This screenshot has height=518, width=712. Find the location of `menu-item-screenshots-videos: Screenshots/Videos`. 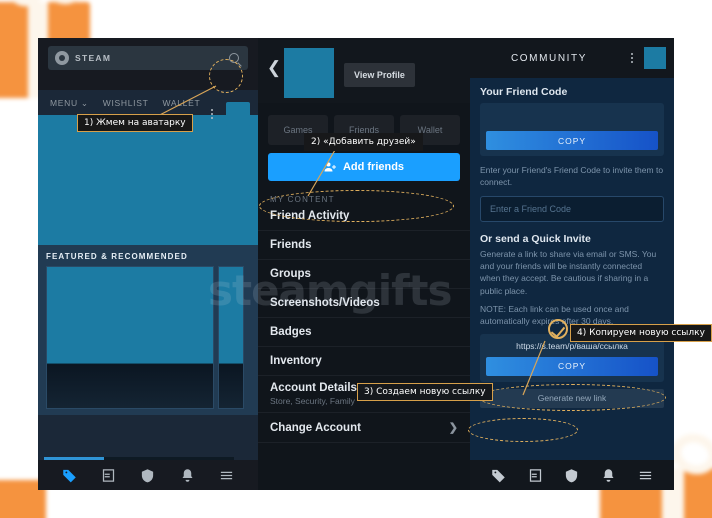

menu-item-screenshots-videos: Screenshots/Videos is located at coordinates (364, 303).